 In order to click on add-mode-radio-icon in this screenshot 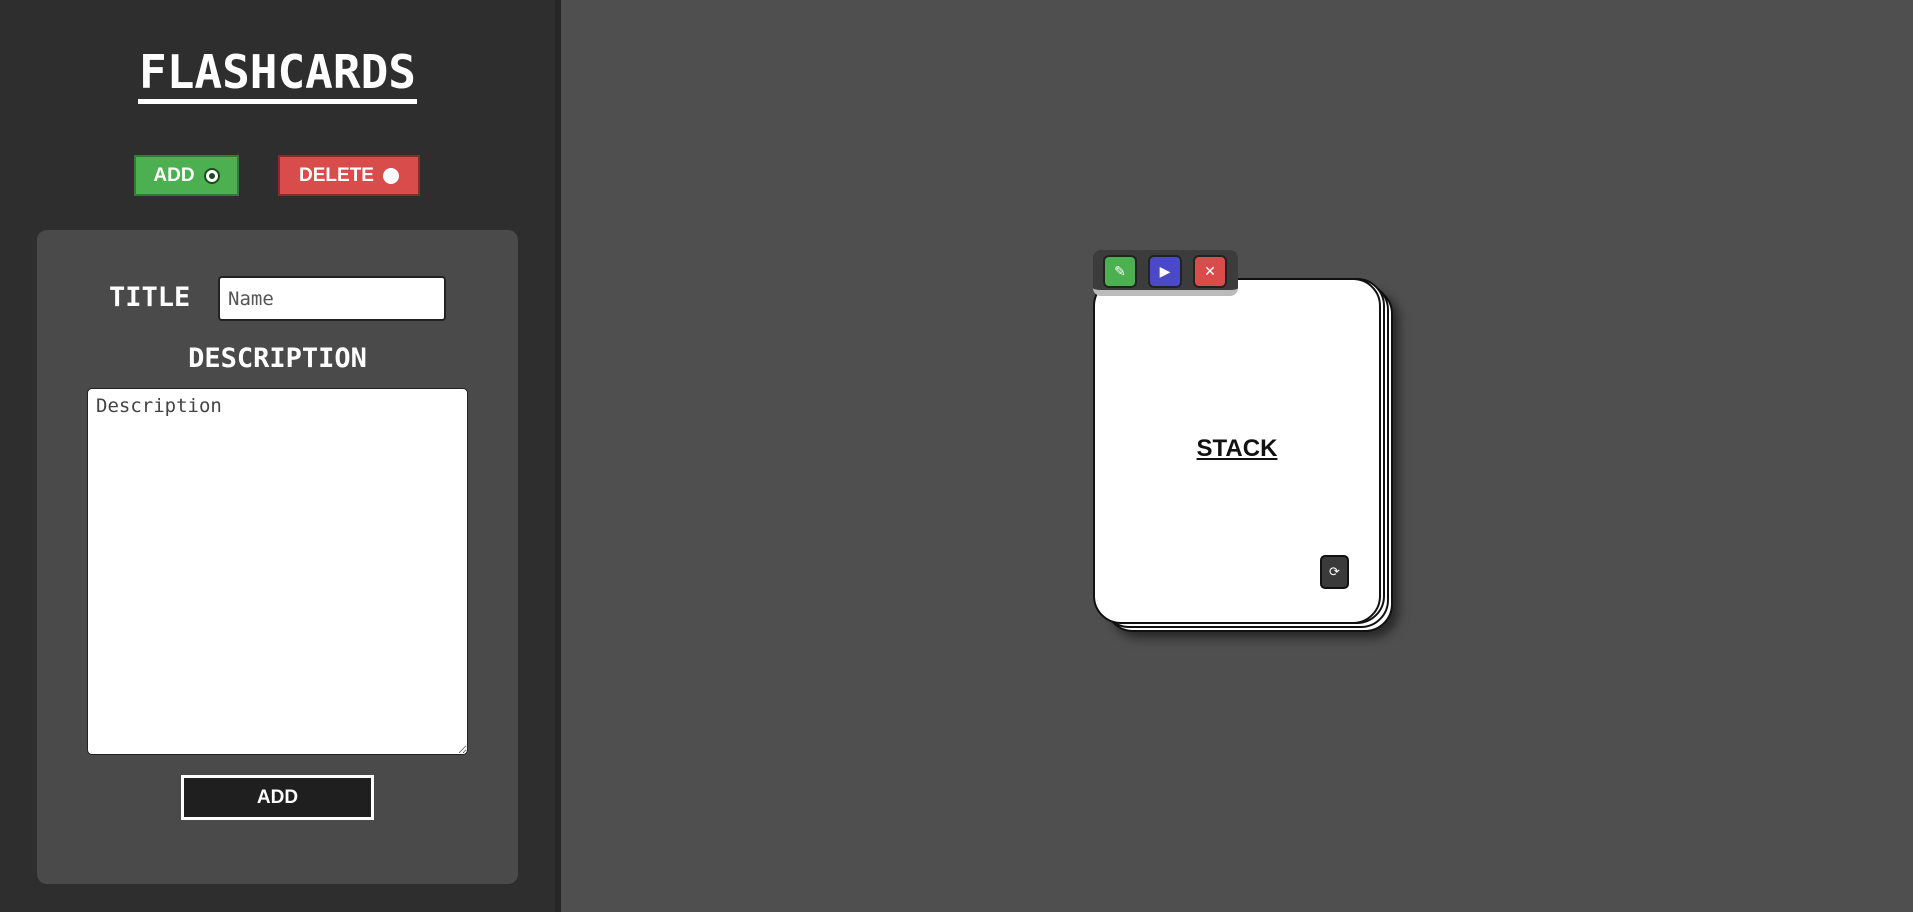, I will do `click(211, 175)`.